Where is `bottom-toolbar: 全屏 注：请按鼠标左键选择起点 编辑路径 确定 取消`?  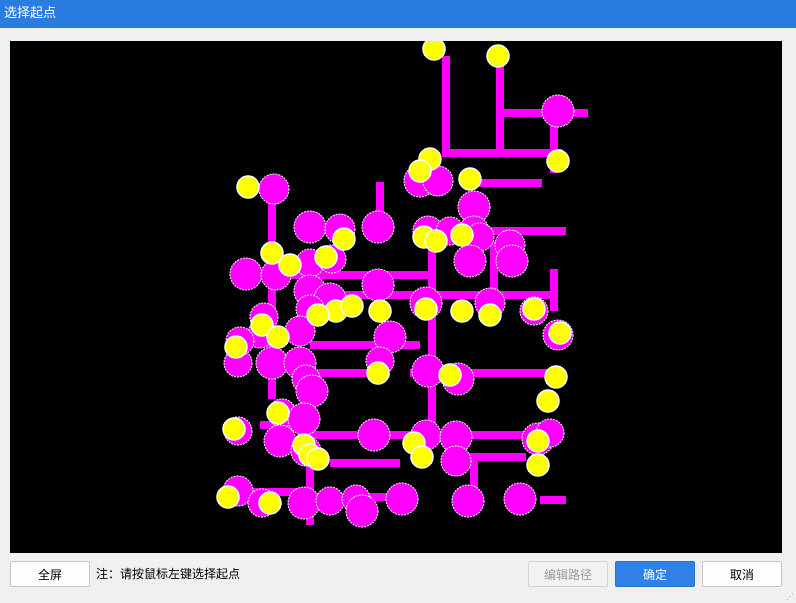 bottom-toolbar: 全屏 注：请按鼠标左键选择起点 编辑路径 确定 取消 is located at coordinates (398, 574).